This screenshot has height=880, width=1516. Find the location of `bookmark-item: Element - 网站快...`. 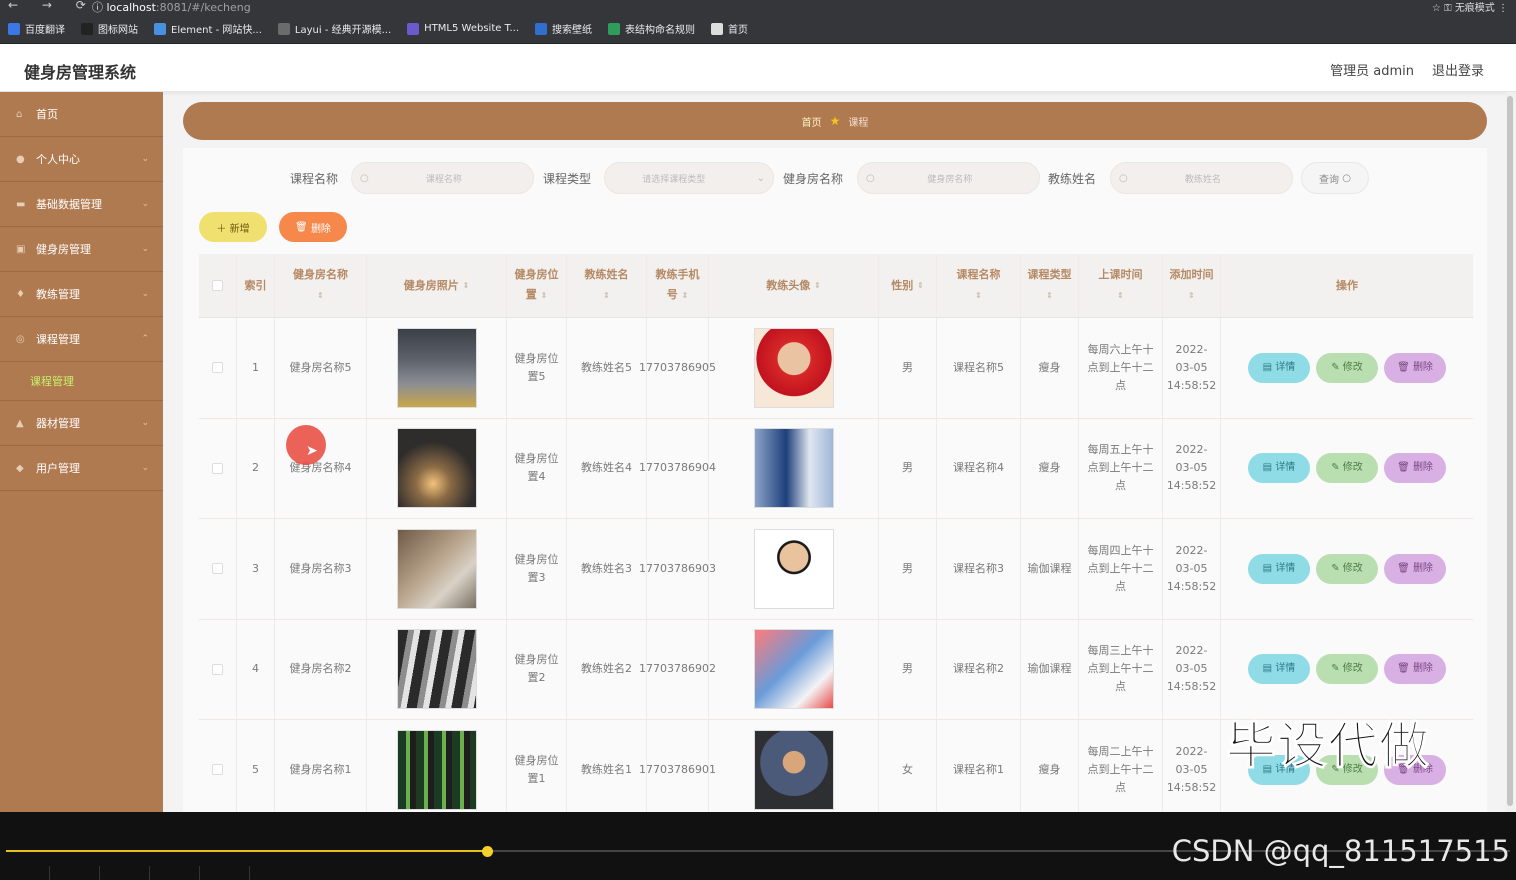

bookmark-item: Element - 网站快... is located at coordinates (208, 28).